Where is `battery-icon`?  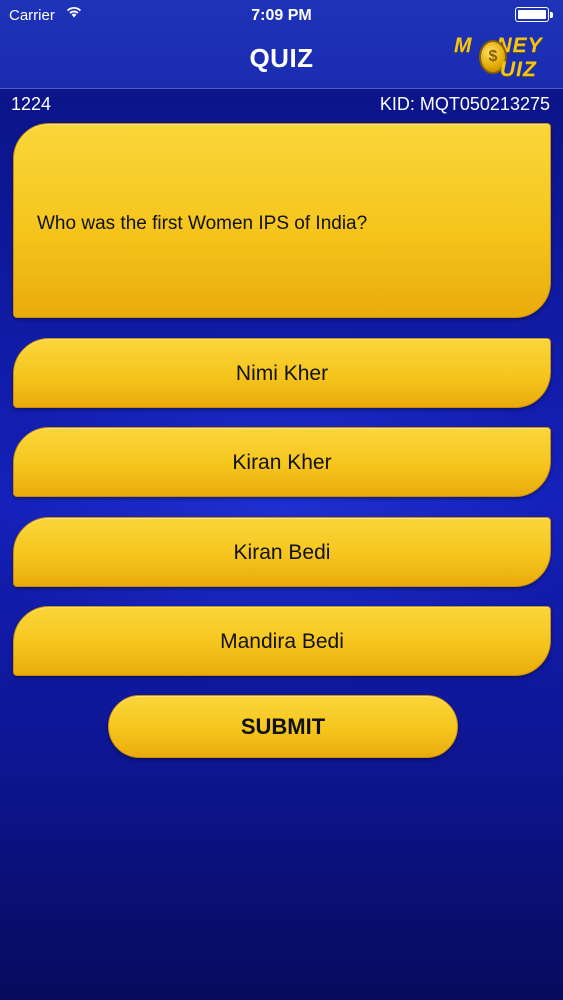 battery-icon is located at coordinates (534, 14).